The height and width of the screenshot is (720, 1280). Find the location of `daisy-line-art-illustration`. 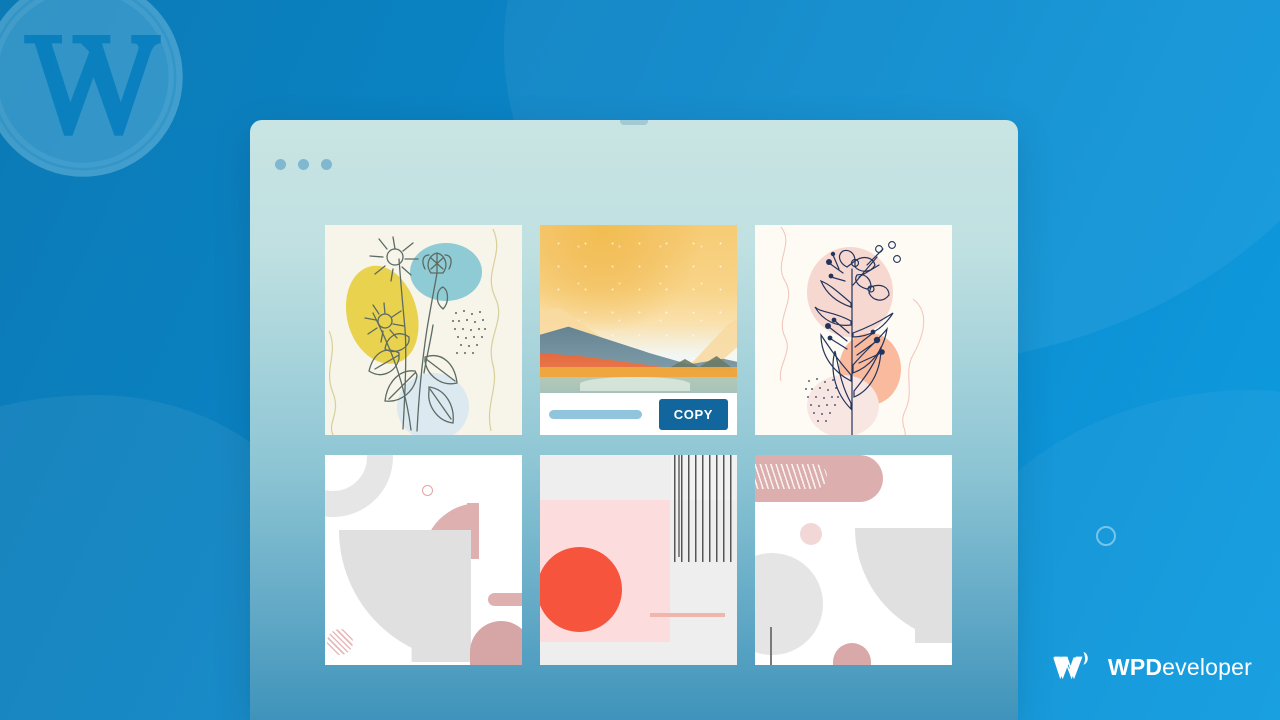

daisy-line-art-illustration is located at coordinates (414, 331).